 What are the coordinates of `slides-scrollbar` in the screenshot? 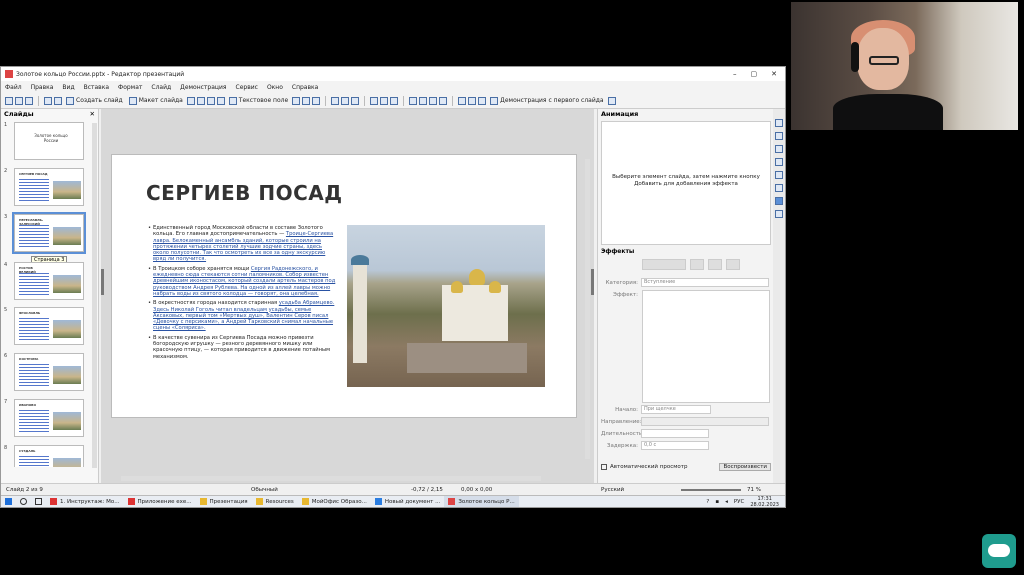 It's located at (94, 295).